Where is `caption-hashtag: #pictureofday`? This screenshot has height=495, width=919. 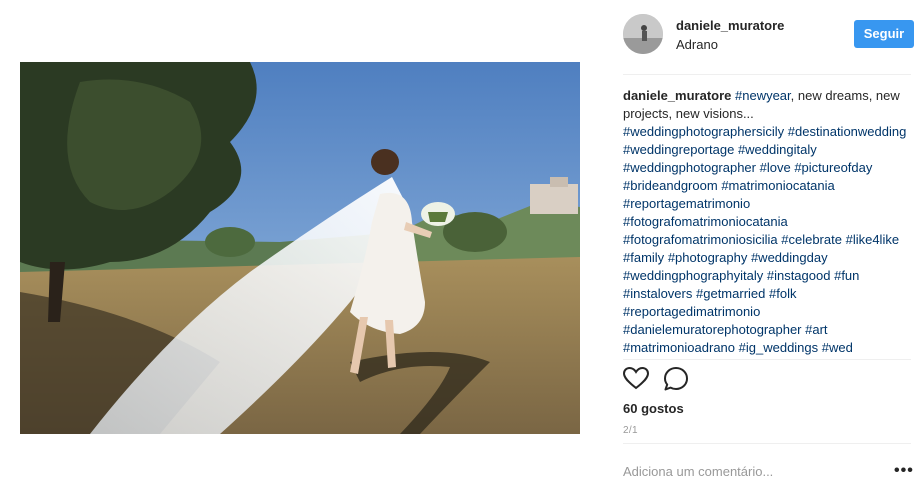
caption-hashtag: #pictureofday is located at coordinates (833, 167).